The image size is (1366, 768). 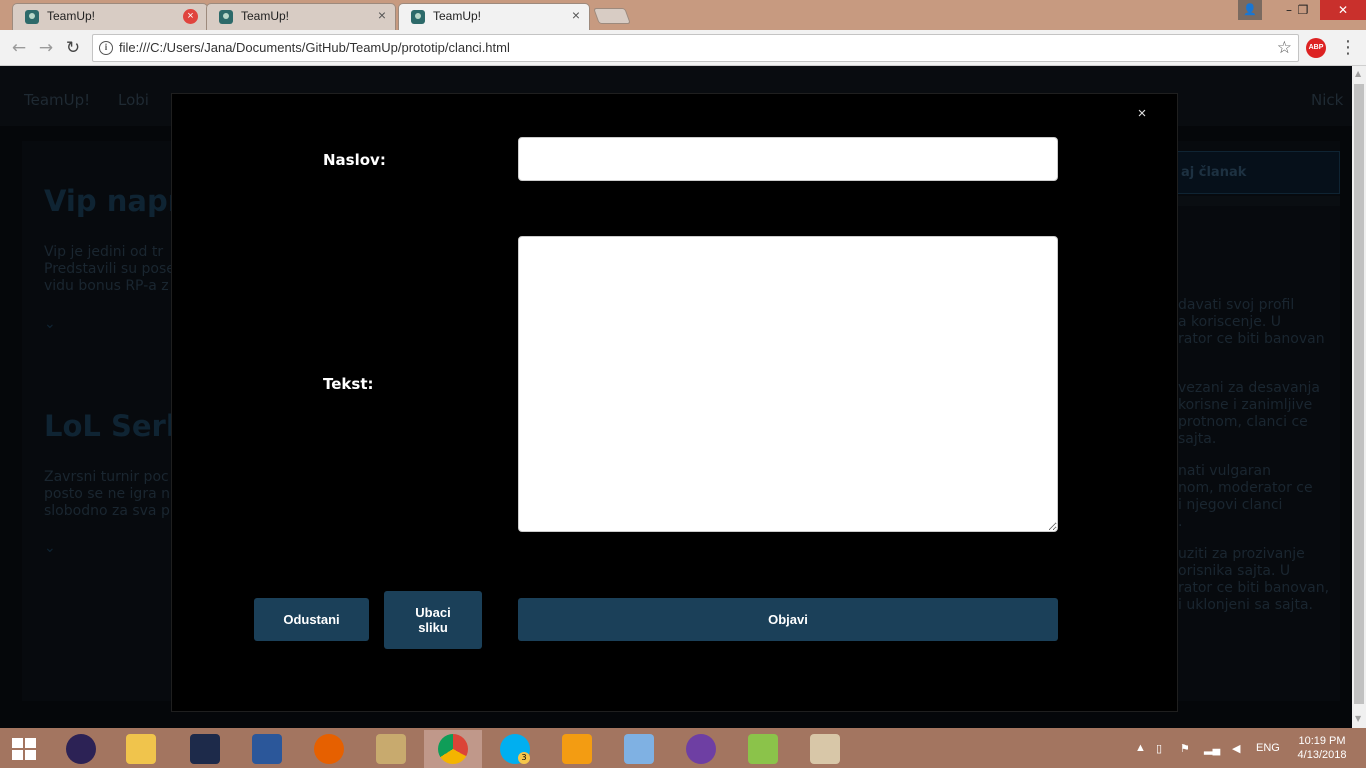 I want to click on game-icon, so click(x=205, y=749).